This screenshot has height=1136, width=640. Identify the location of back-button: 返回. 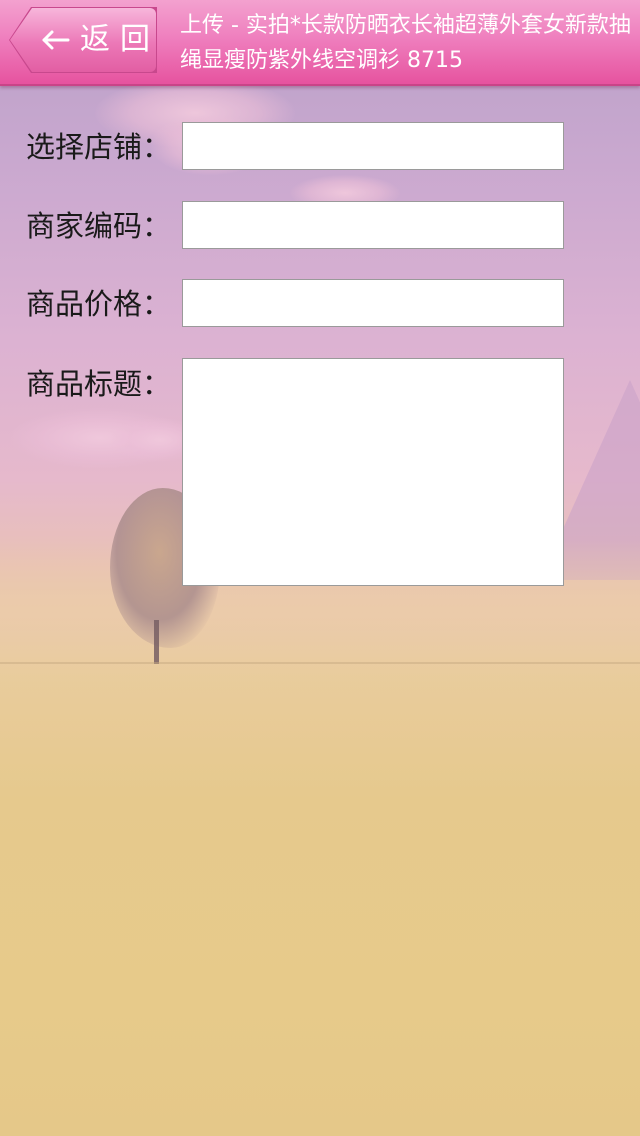
(83, 40).